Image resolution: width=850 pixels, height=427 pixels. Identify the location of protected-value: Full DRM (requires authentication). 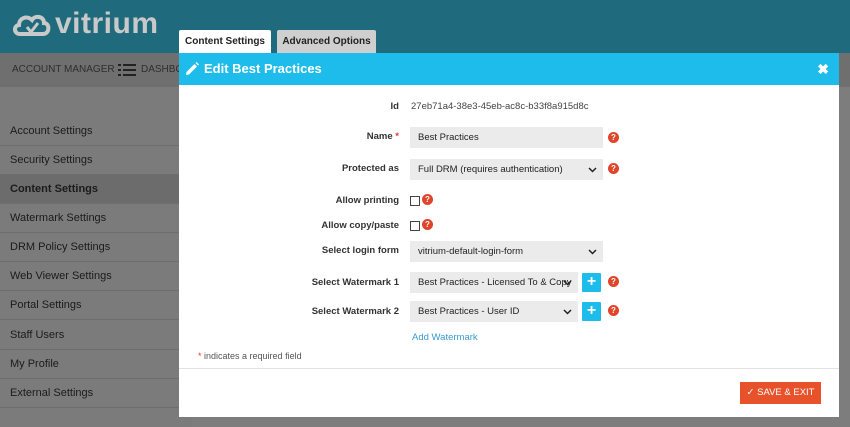
(490, 169).